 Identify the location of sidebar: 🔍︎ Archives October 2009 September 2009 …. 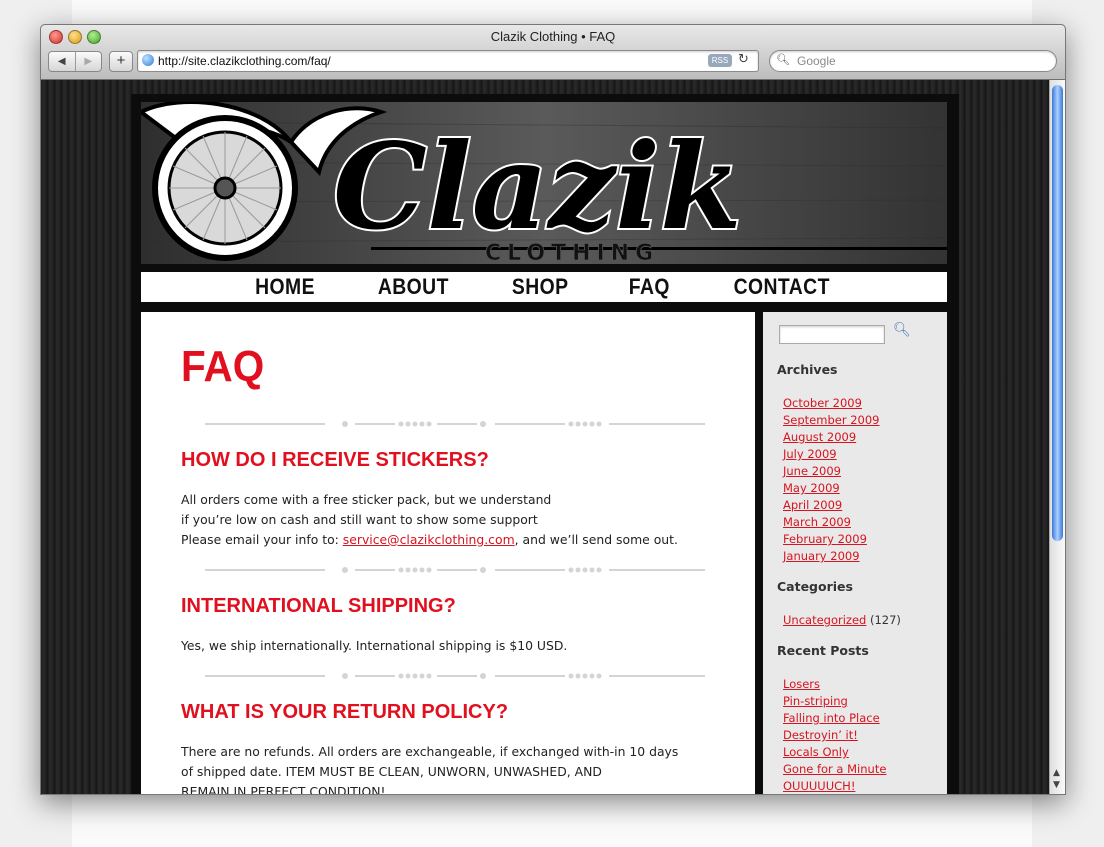
(855, 553).